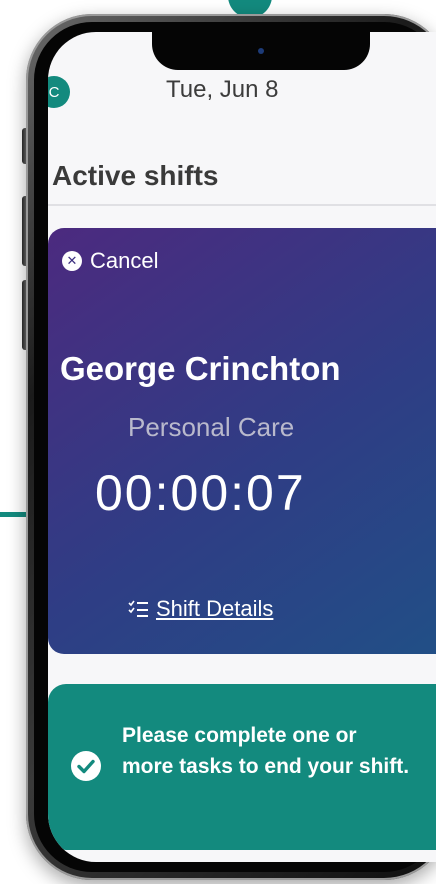  I want to click on cancel-shift-button: ✕ Cancel, so click(110, 261).